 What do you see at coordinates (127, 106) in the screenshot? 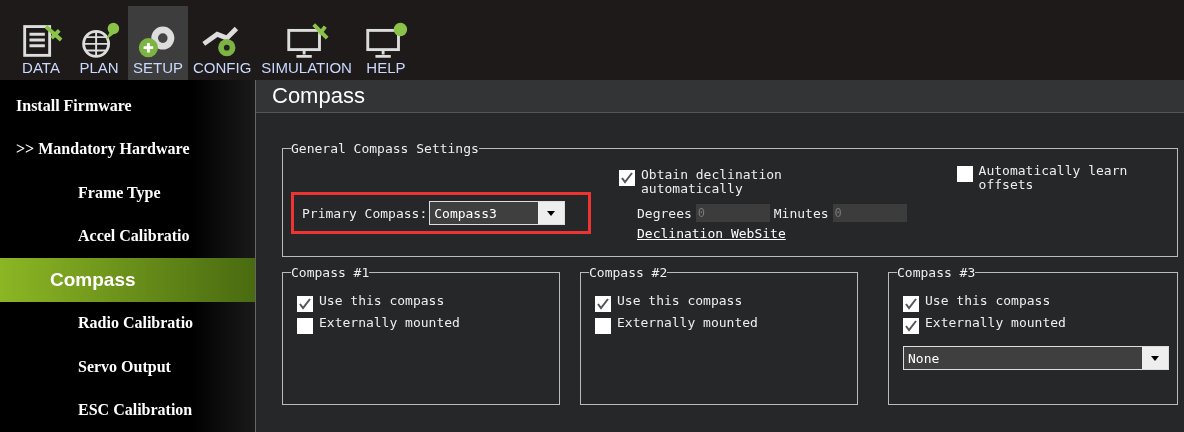
I see `sidebar-item: Install Firmware` at bounding box center [127, 106].